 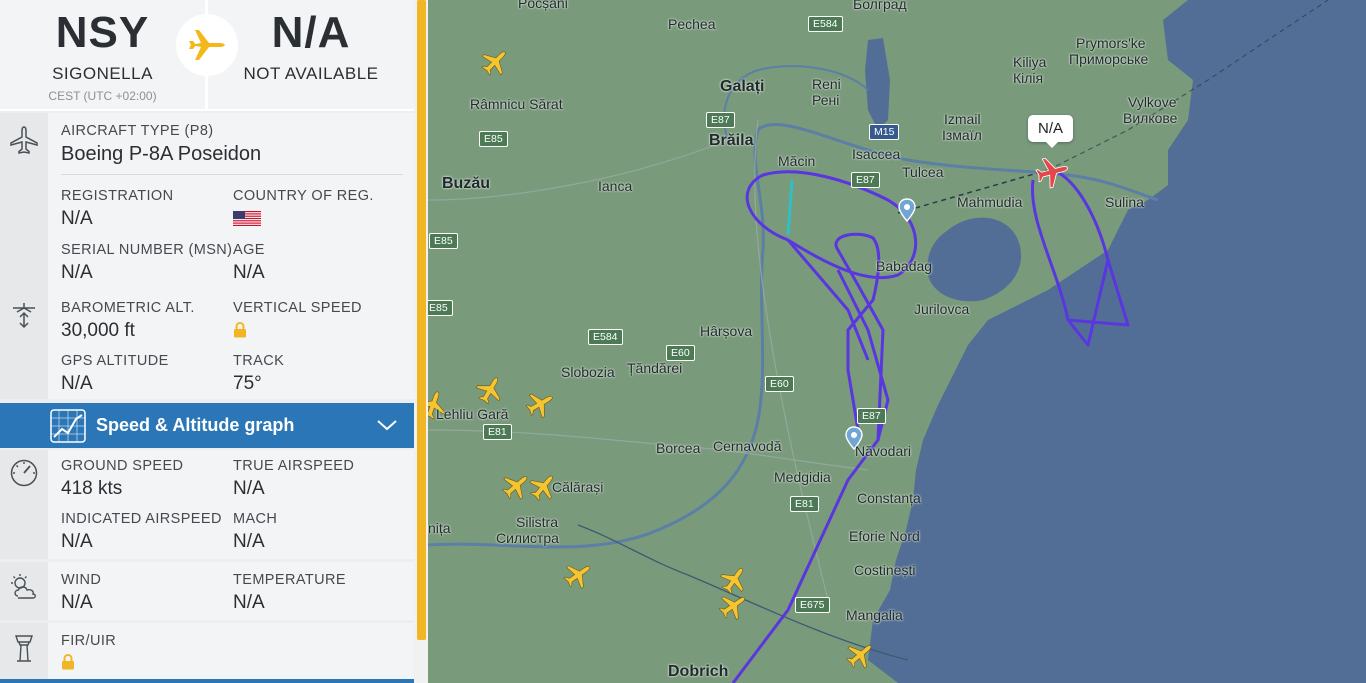 I want to click on place-label: Ianca, so click(x=615, y=186).